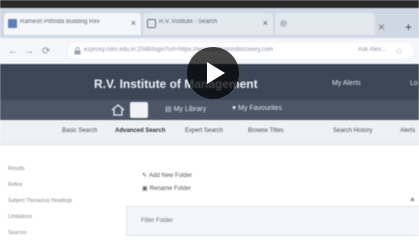  Describe the element at coordinates (216, 73) in the screenshot. I see `play-icon` at that location.